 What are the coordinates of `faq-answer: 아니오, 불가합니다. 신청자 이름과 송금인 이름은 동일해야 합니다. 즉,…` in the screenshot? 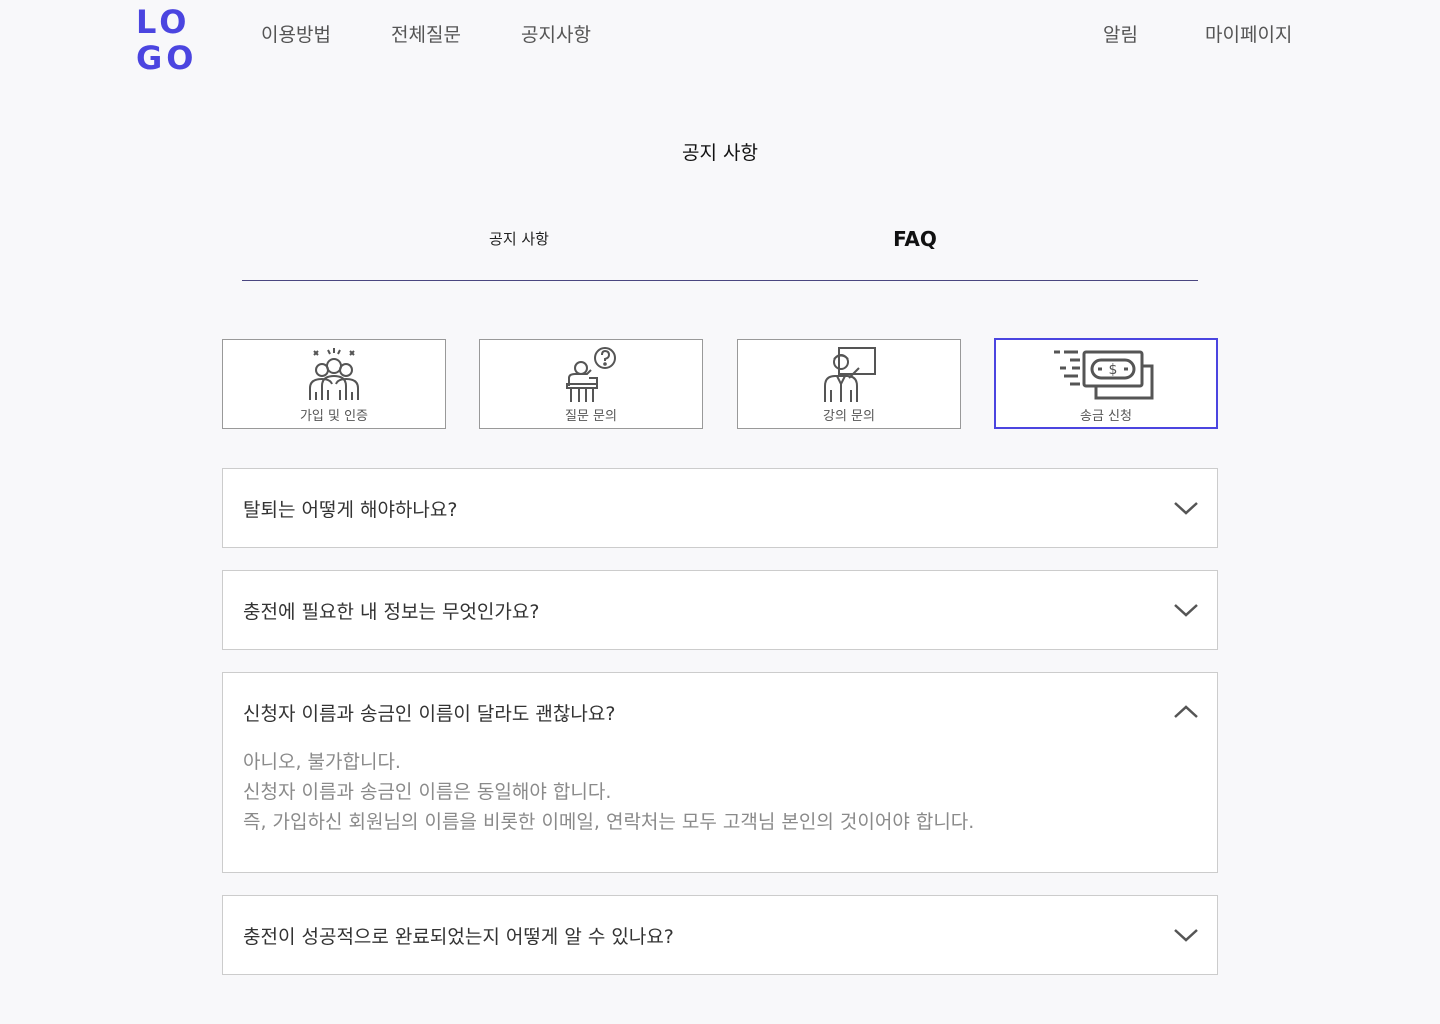 It's located at (608, 792).